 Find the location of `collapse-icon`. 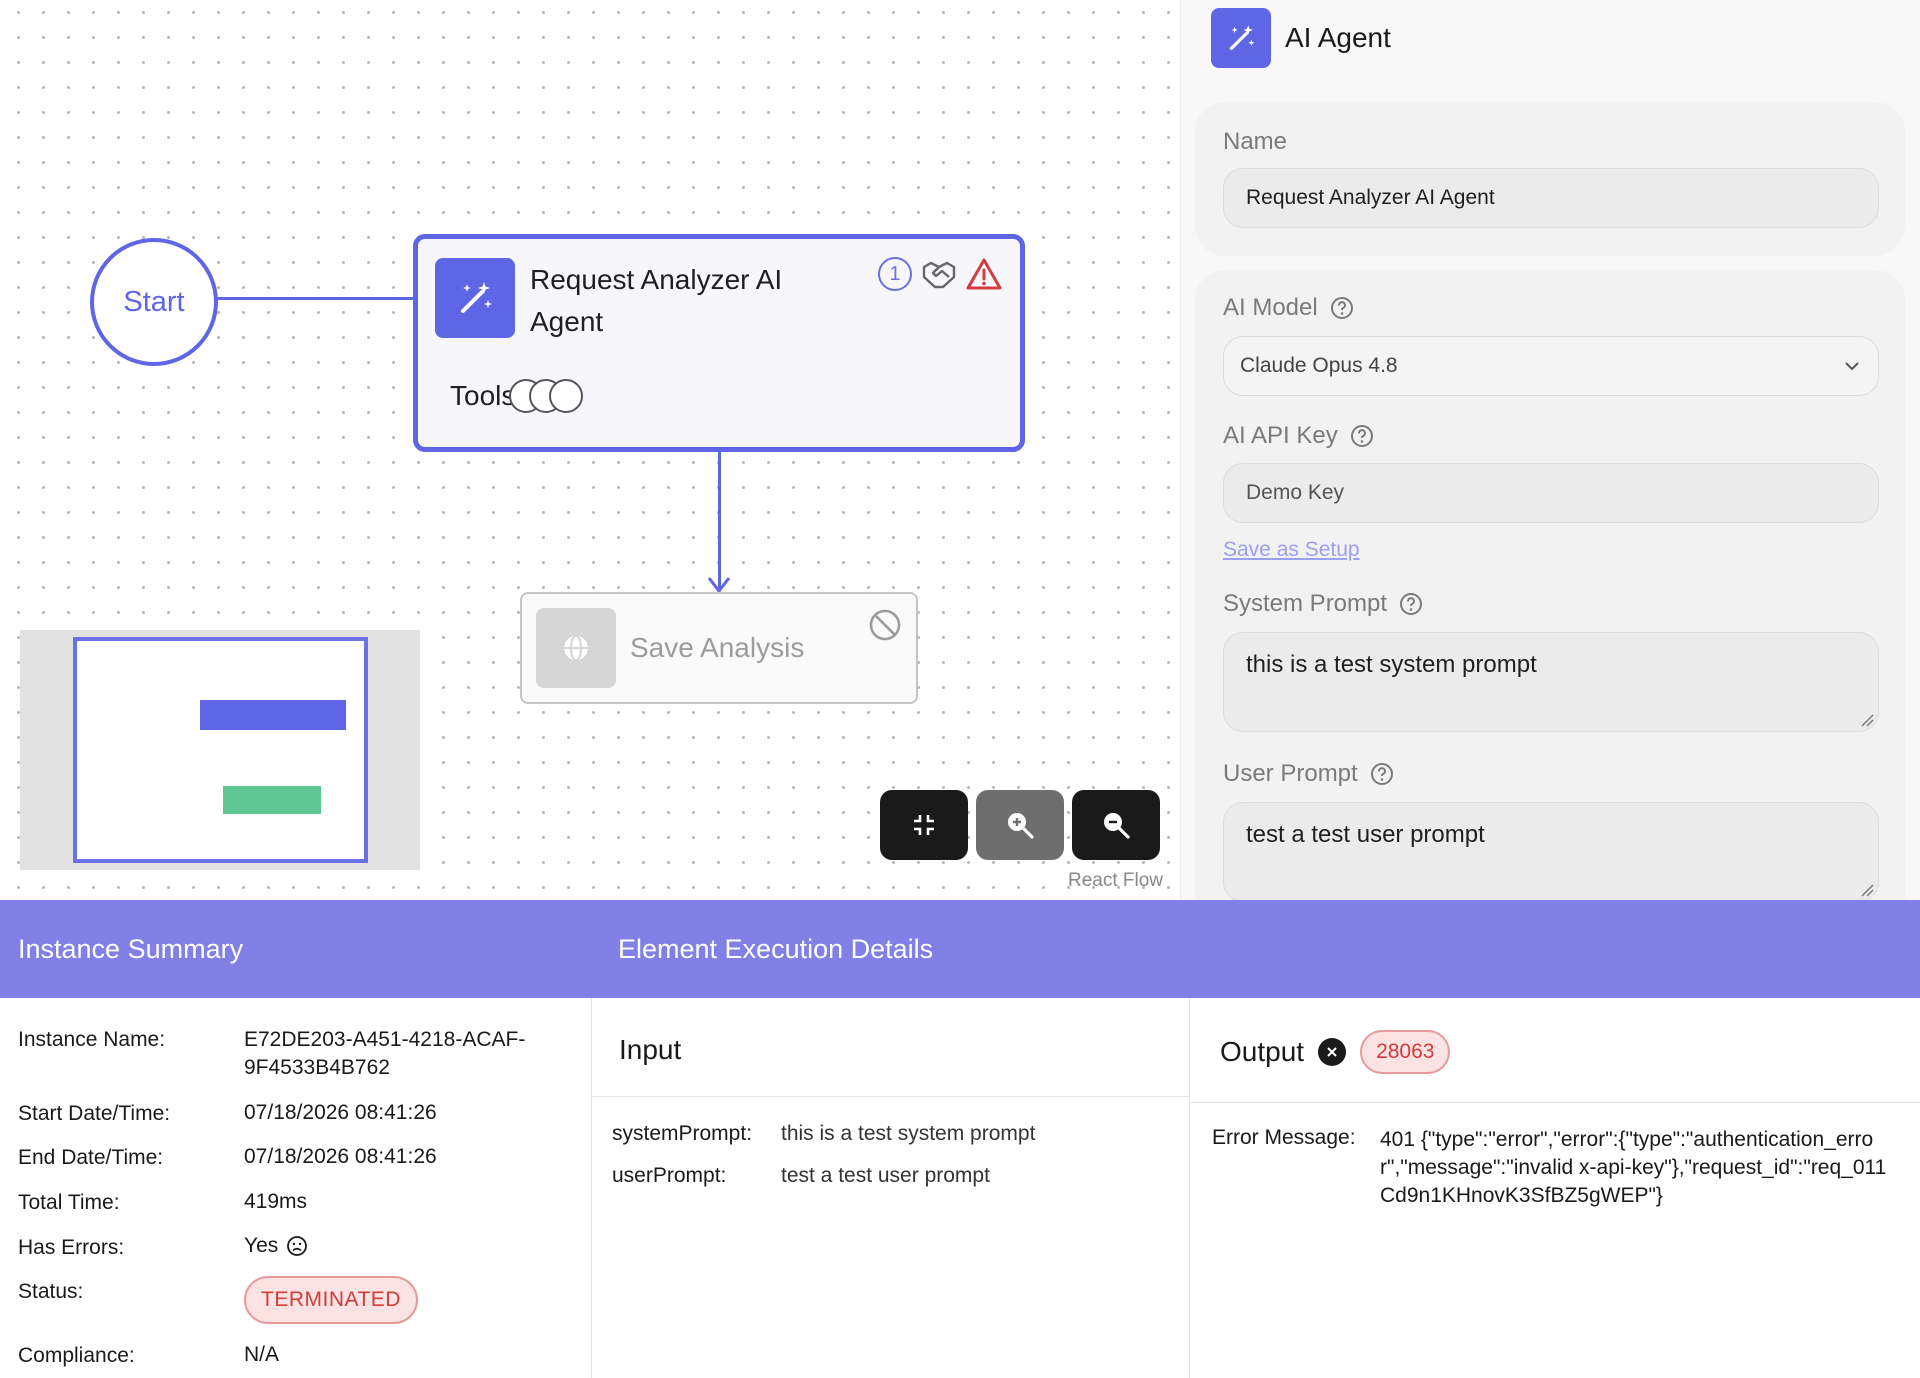

collapse-icon is located at coordinates (924, 825).